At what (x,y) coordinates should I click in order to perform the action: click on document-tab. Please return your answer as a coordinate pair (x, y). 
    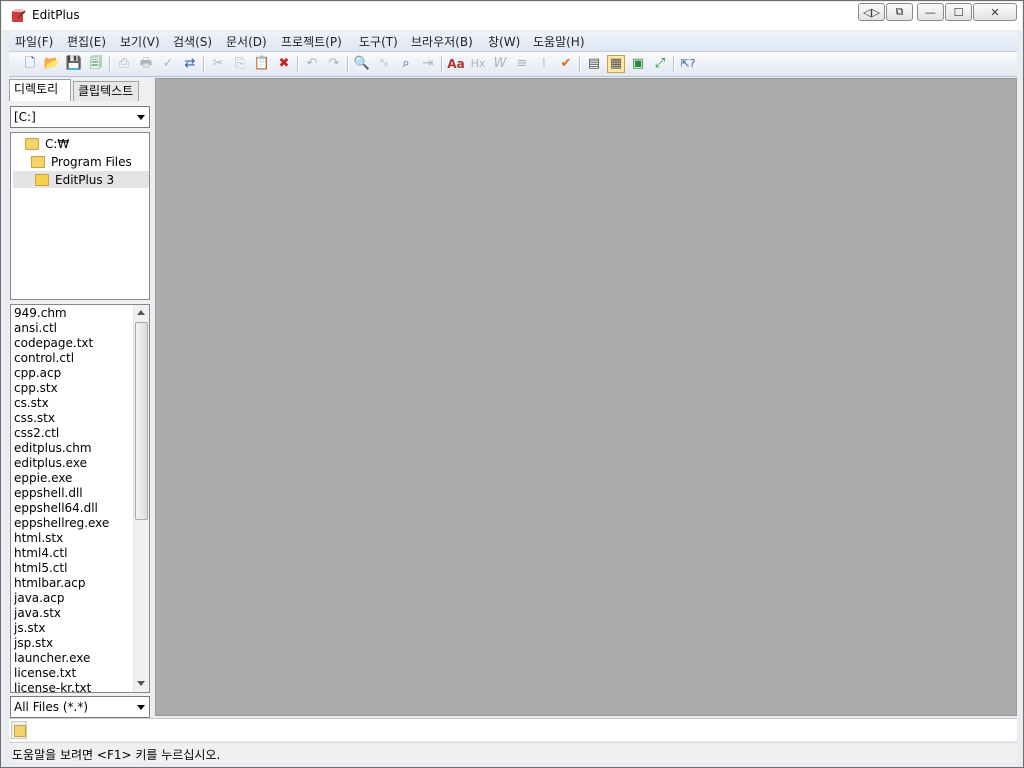
    Looking at the image, I should click on (19, 730).